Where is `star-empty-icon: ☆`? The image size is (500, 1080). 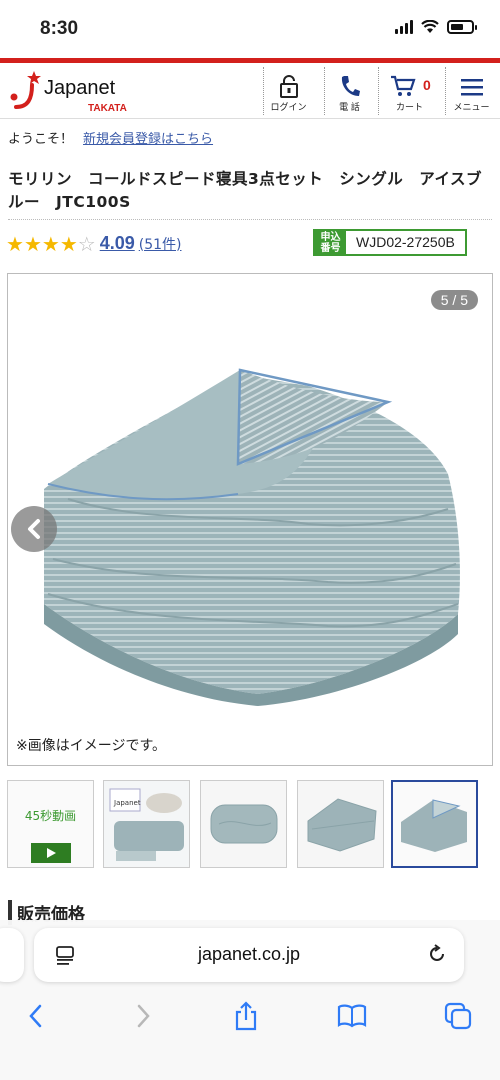
star-empty-icon: ☆ is located at coordinates (86, 243).